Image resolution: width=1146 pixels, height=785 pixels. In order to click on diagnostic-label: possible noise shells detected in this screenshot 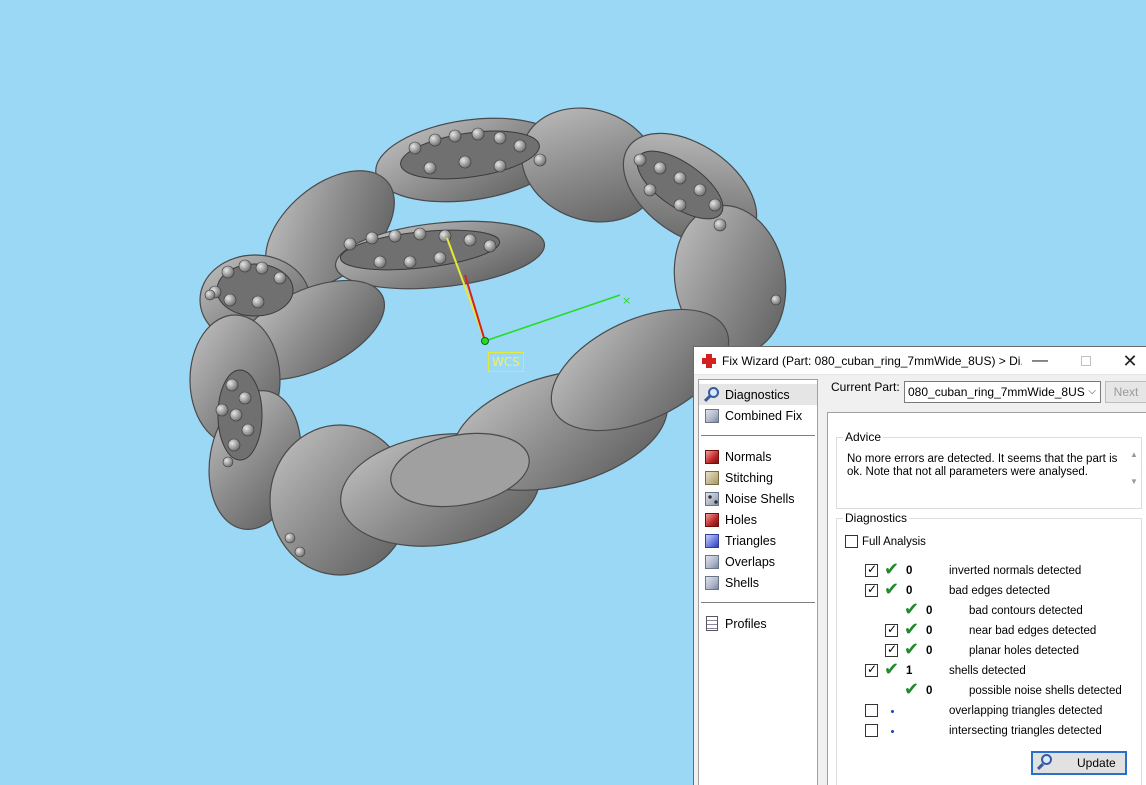, I will do `click(1045, 691)`.